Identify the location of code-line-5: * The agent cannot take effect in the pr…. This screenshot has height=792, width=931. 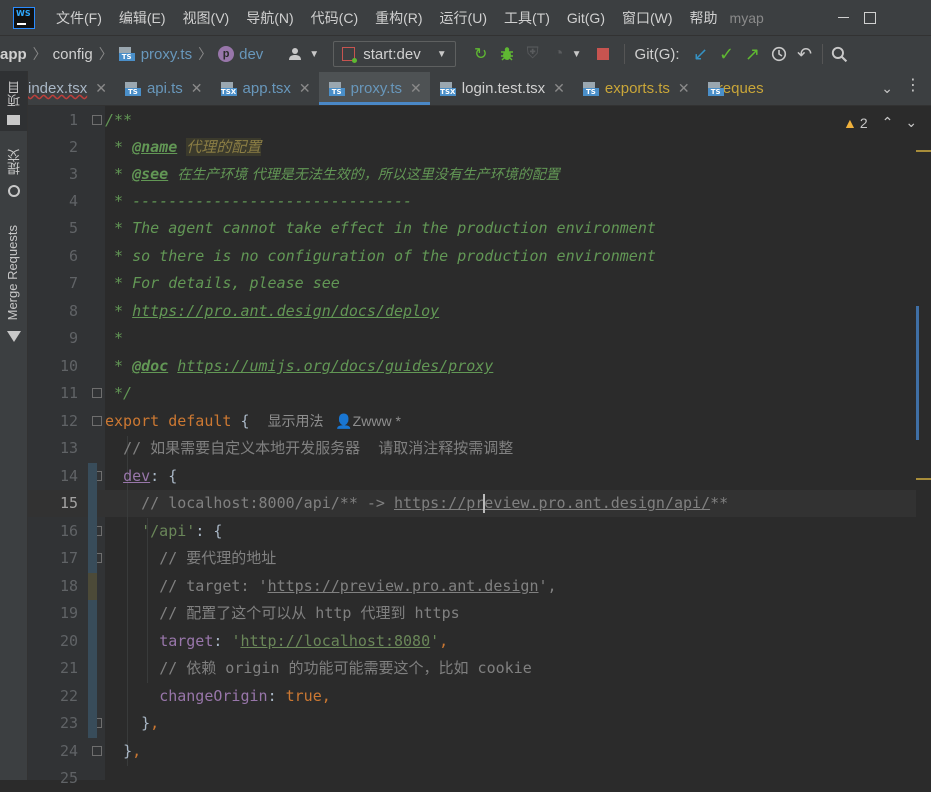
(380, 228).